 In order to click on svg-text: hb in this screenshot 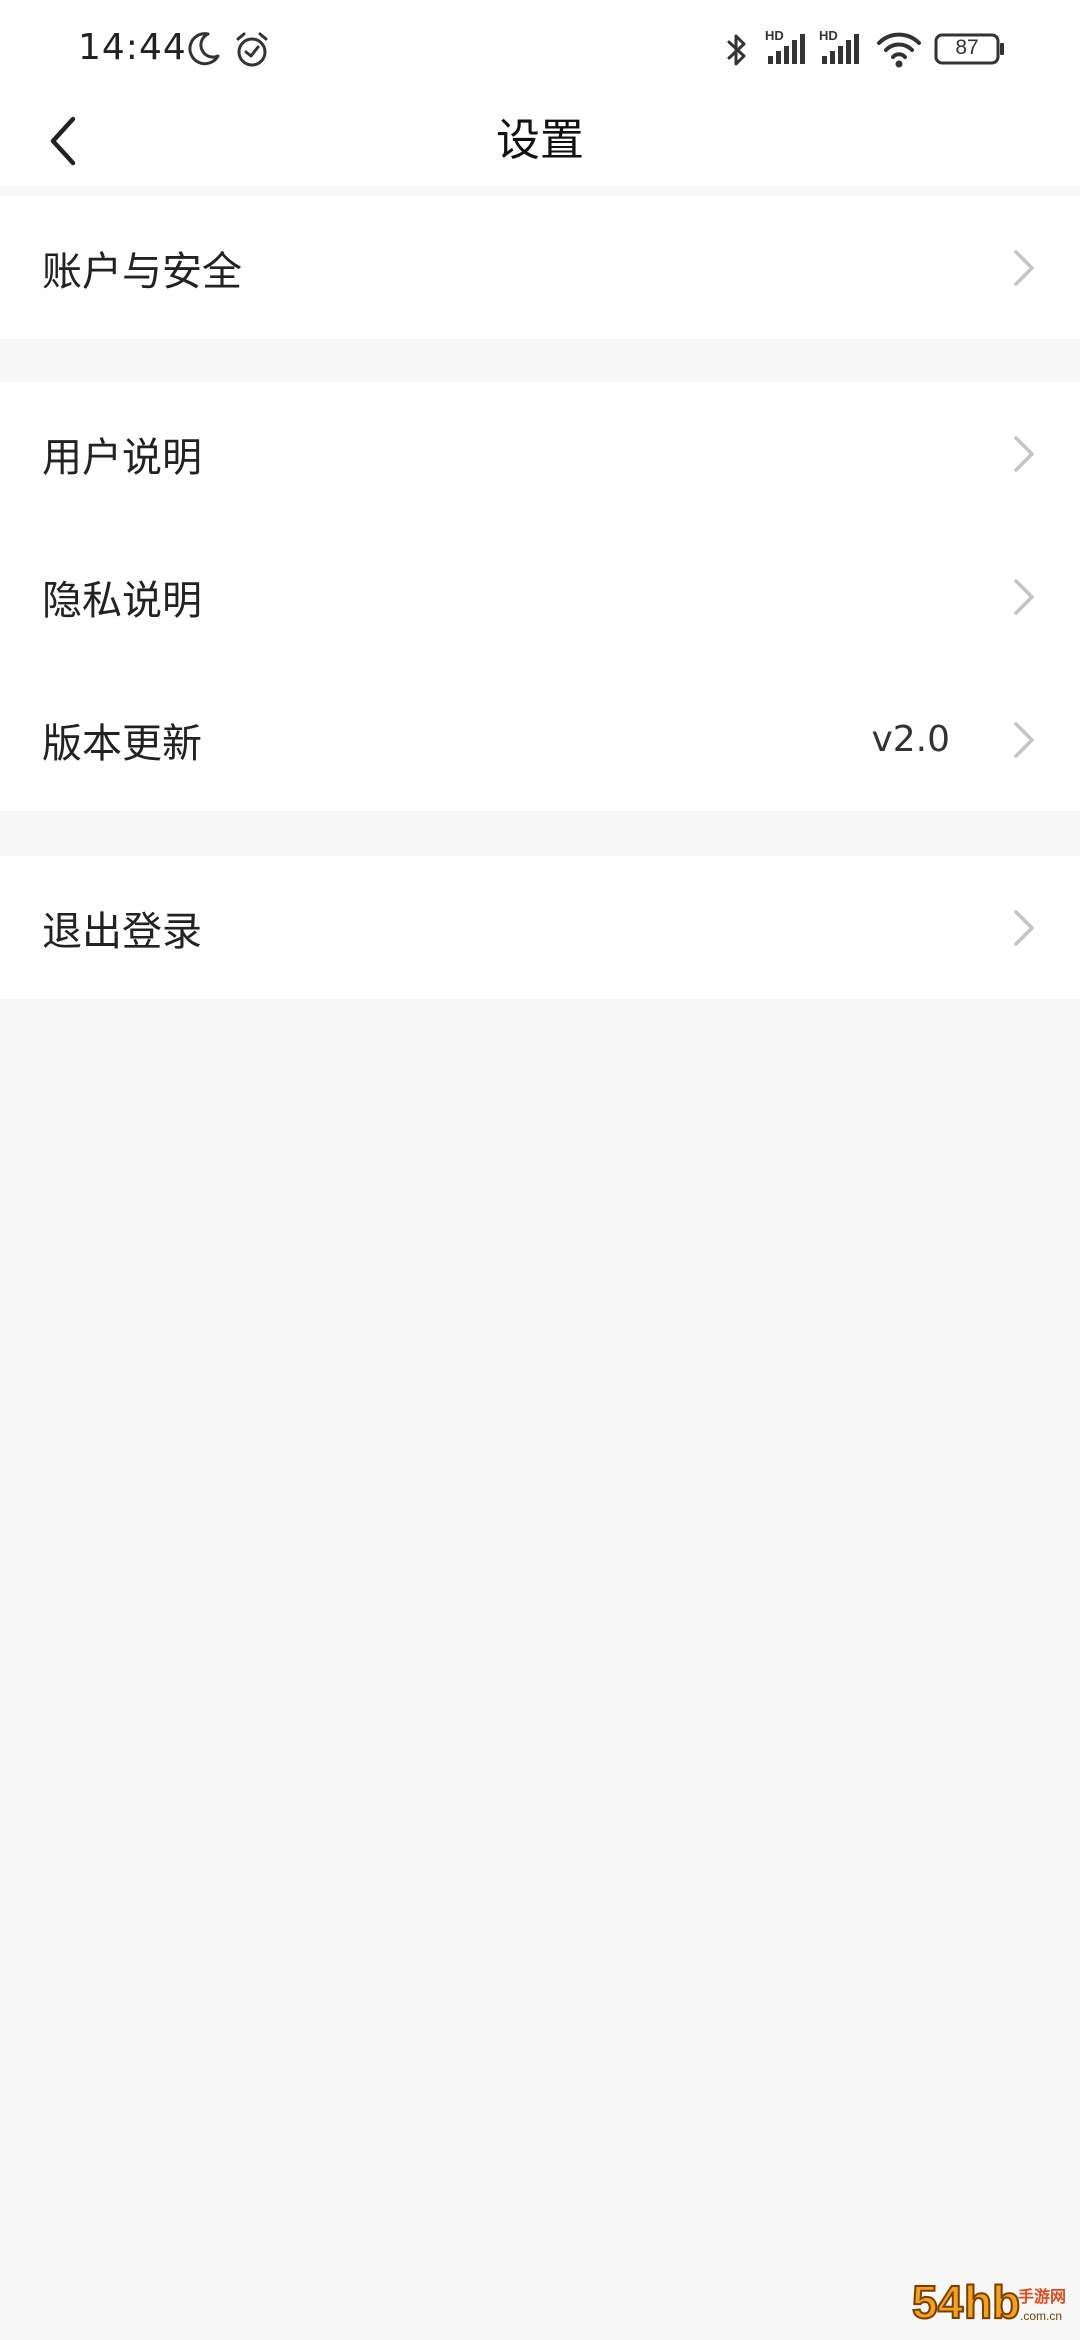, I will do `click(992, 2302)`.